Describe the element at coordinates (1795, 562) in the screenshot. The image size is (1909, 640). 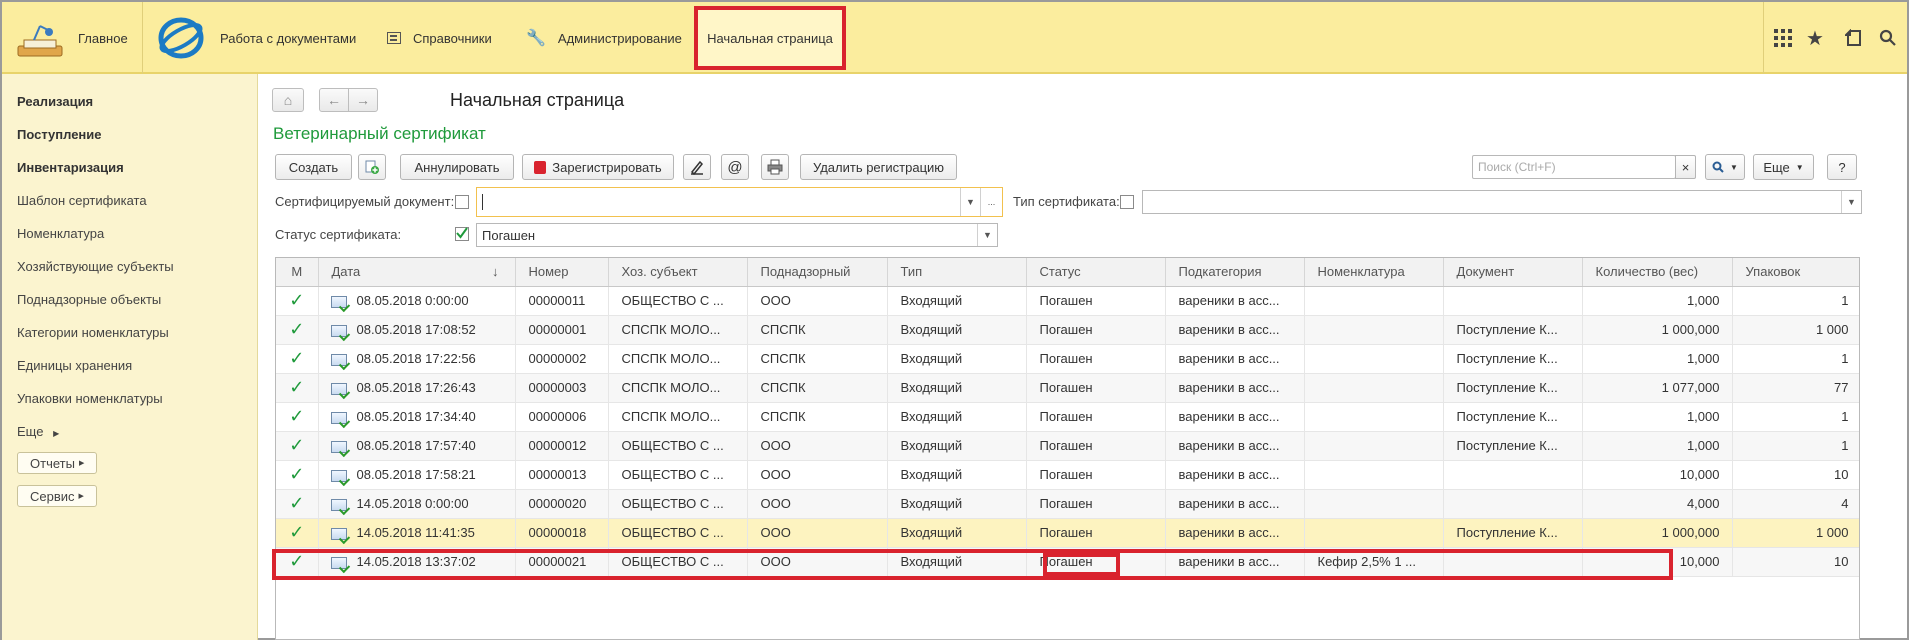
I see `cell-packages: 10` at that location.